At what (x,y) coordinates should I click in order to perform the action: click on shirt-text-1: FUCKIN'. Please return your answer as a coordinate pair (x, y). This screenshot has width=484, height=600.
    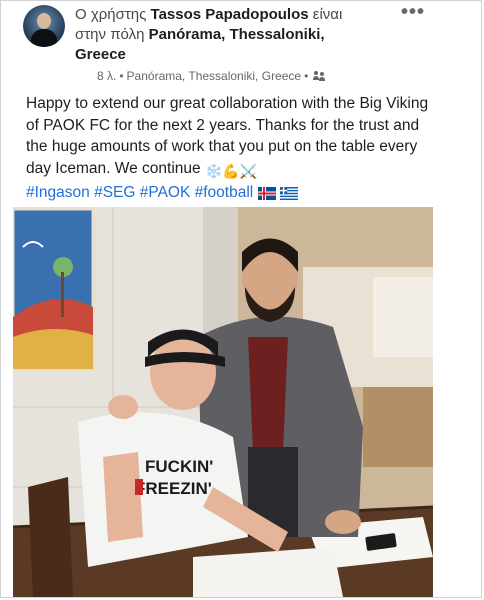
    Looking at the image, I should click on (179, 466).